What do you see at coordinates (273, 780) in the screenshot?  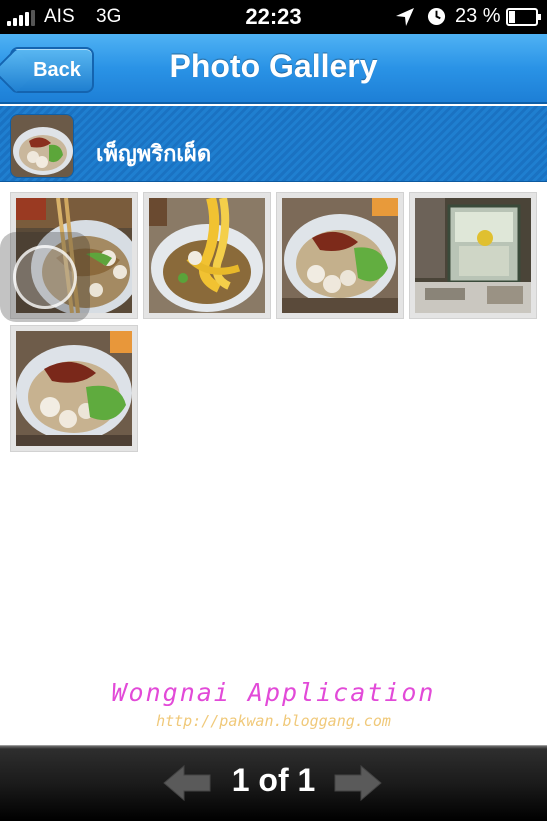 I see `page-indicator: 1 of 1` at bounding box center [273, 780].